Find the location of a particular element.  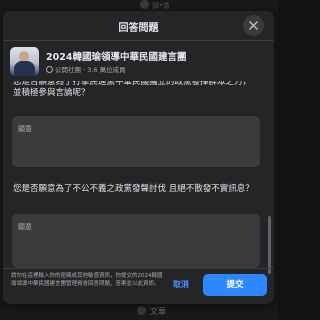

globe-icon is located at coordinates (49, 69).